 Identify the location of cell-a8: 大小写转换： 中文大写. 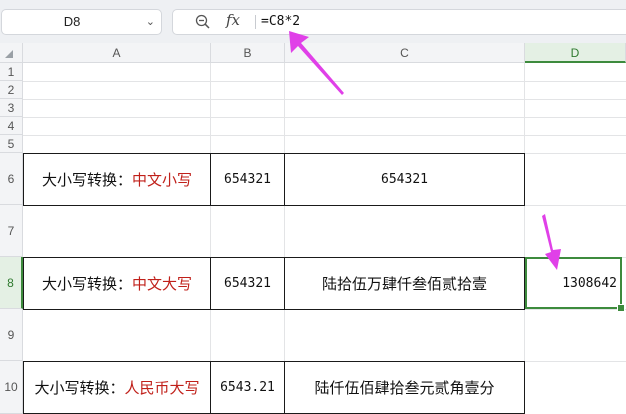
(117, 283).